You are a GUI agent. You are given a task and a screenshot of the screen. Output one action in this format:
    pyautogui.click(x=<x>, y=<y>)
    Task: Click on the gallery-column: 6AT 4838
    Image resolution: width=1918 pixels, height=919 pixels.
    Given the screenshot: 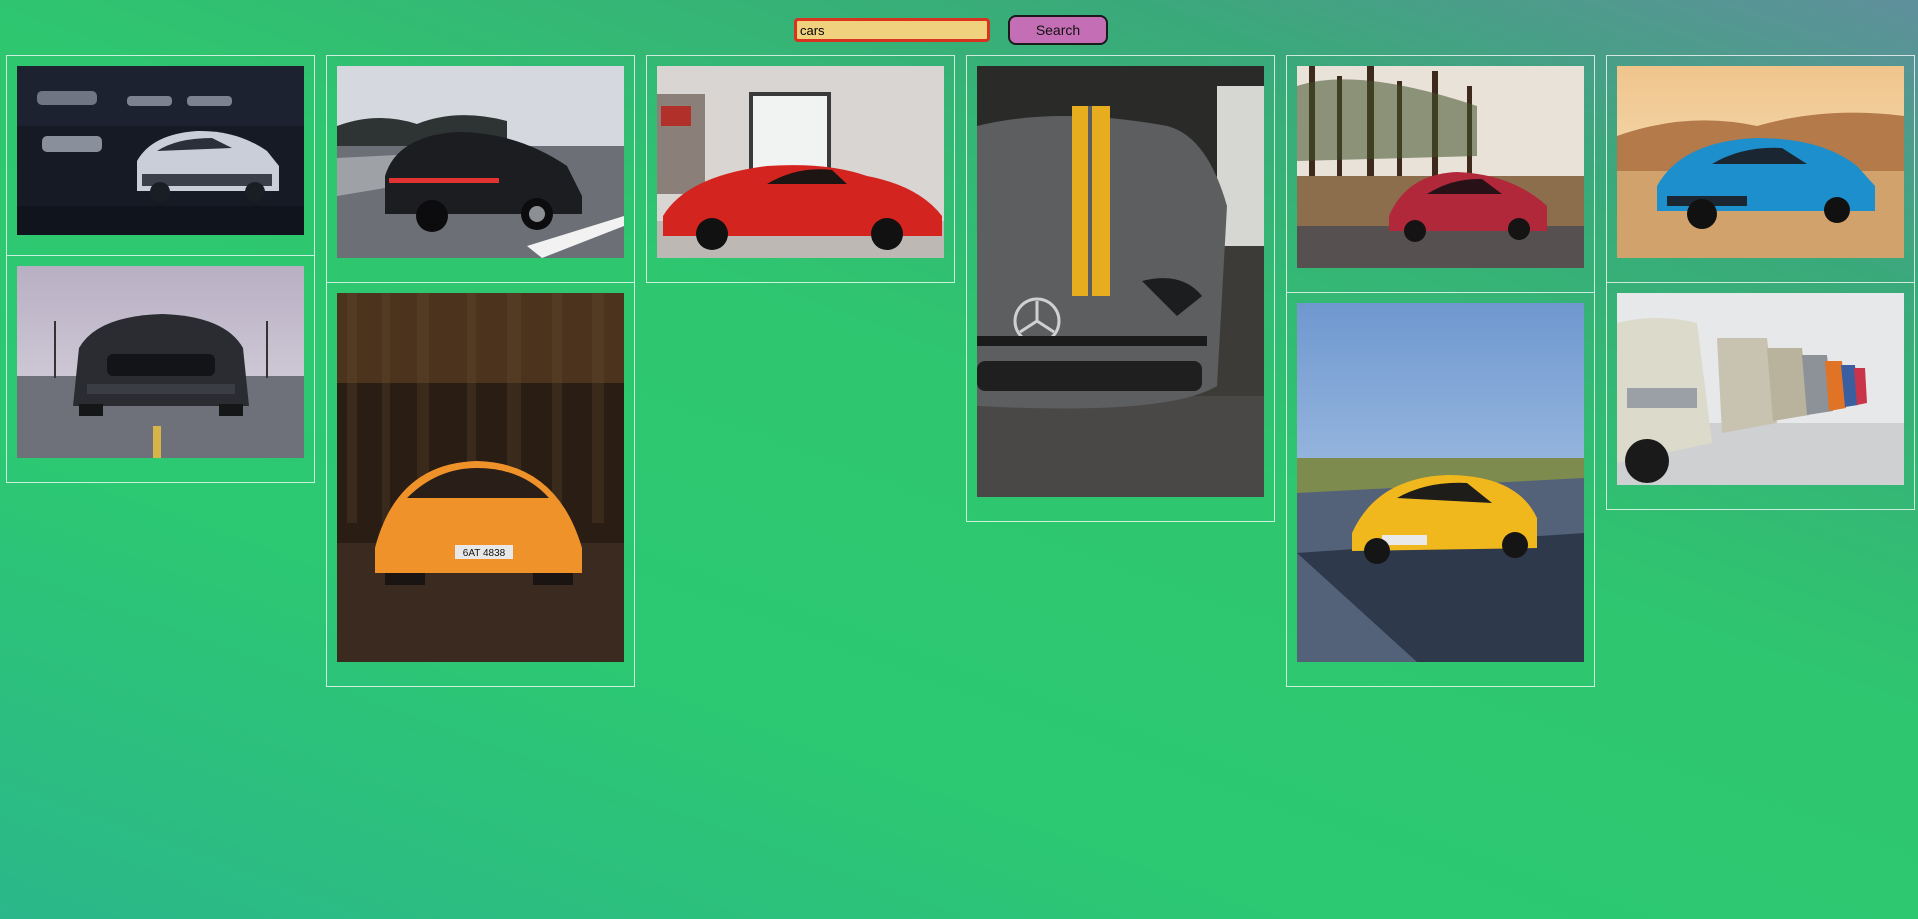 What is the action you would take?
    pyautogui.click(x=480, y=371)
    